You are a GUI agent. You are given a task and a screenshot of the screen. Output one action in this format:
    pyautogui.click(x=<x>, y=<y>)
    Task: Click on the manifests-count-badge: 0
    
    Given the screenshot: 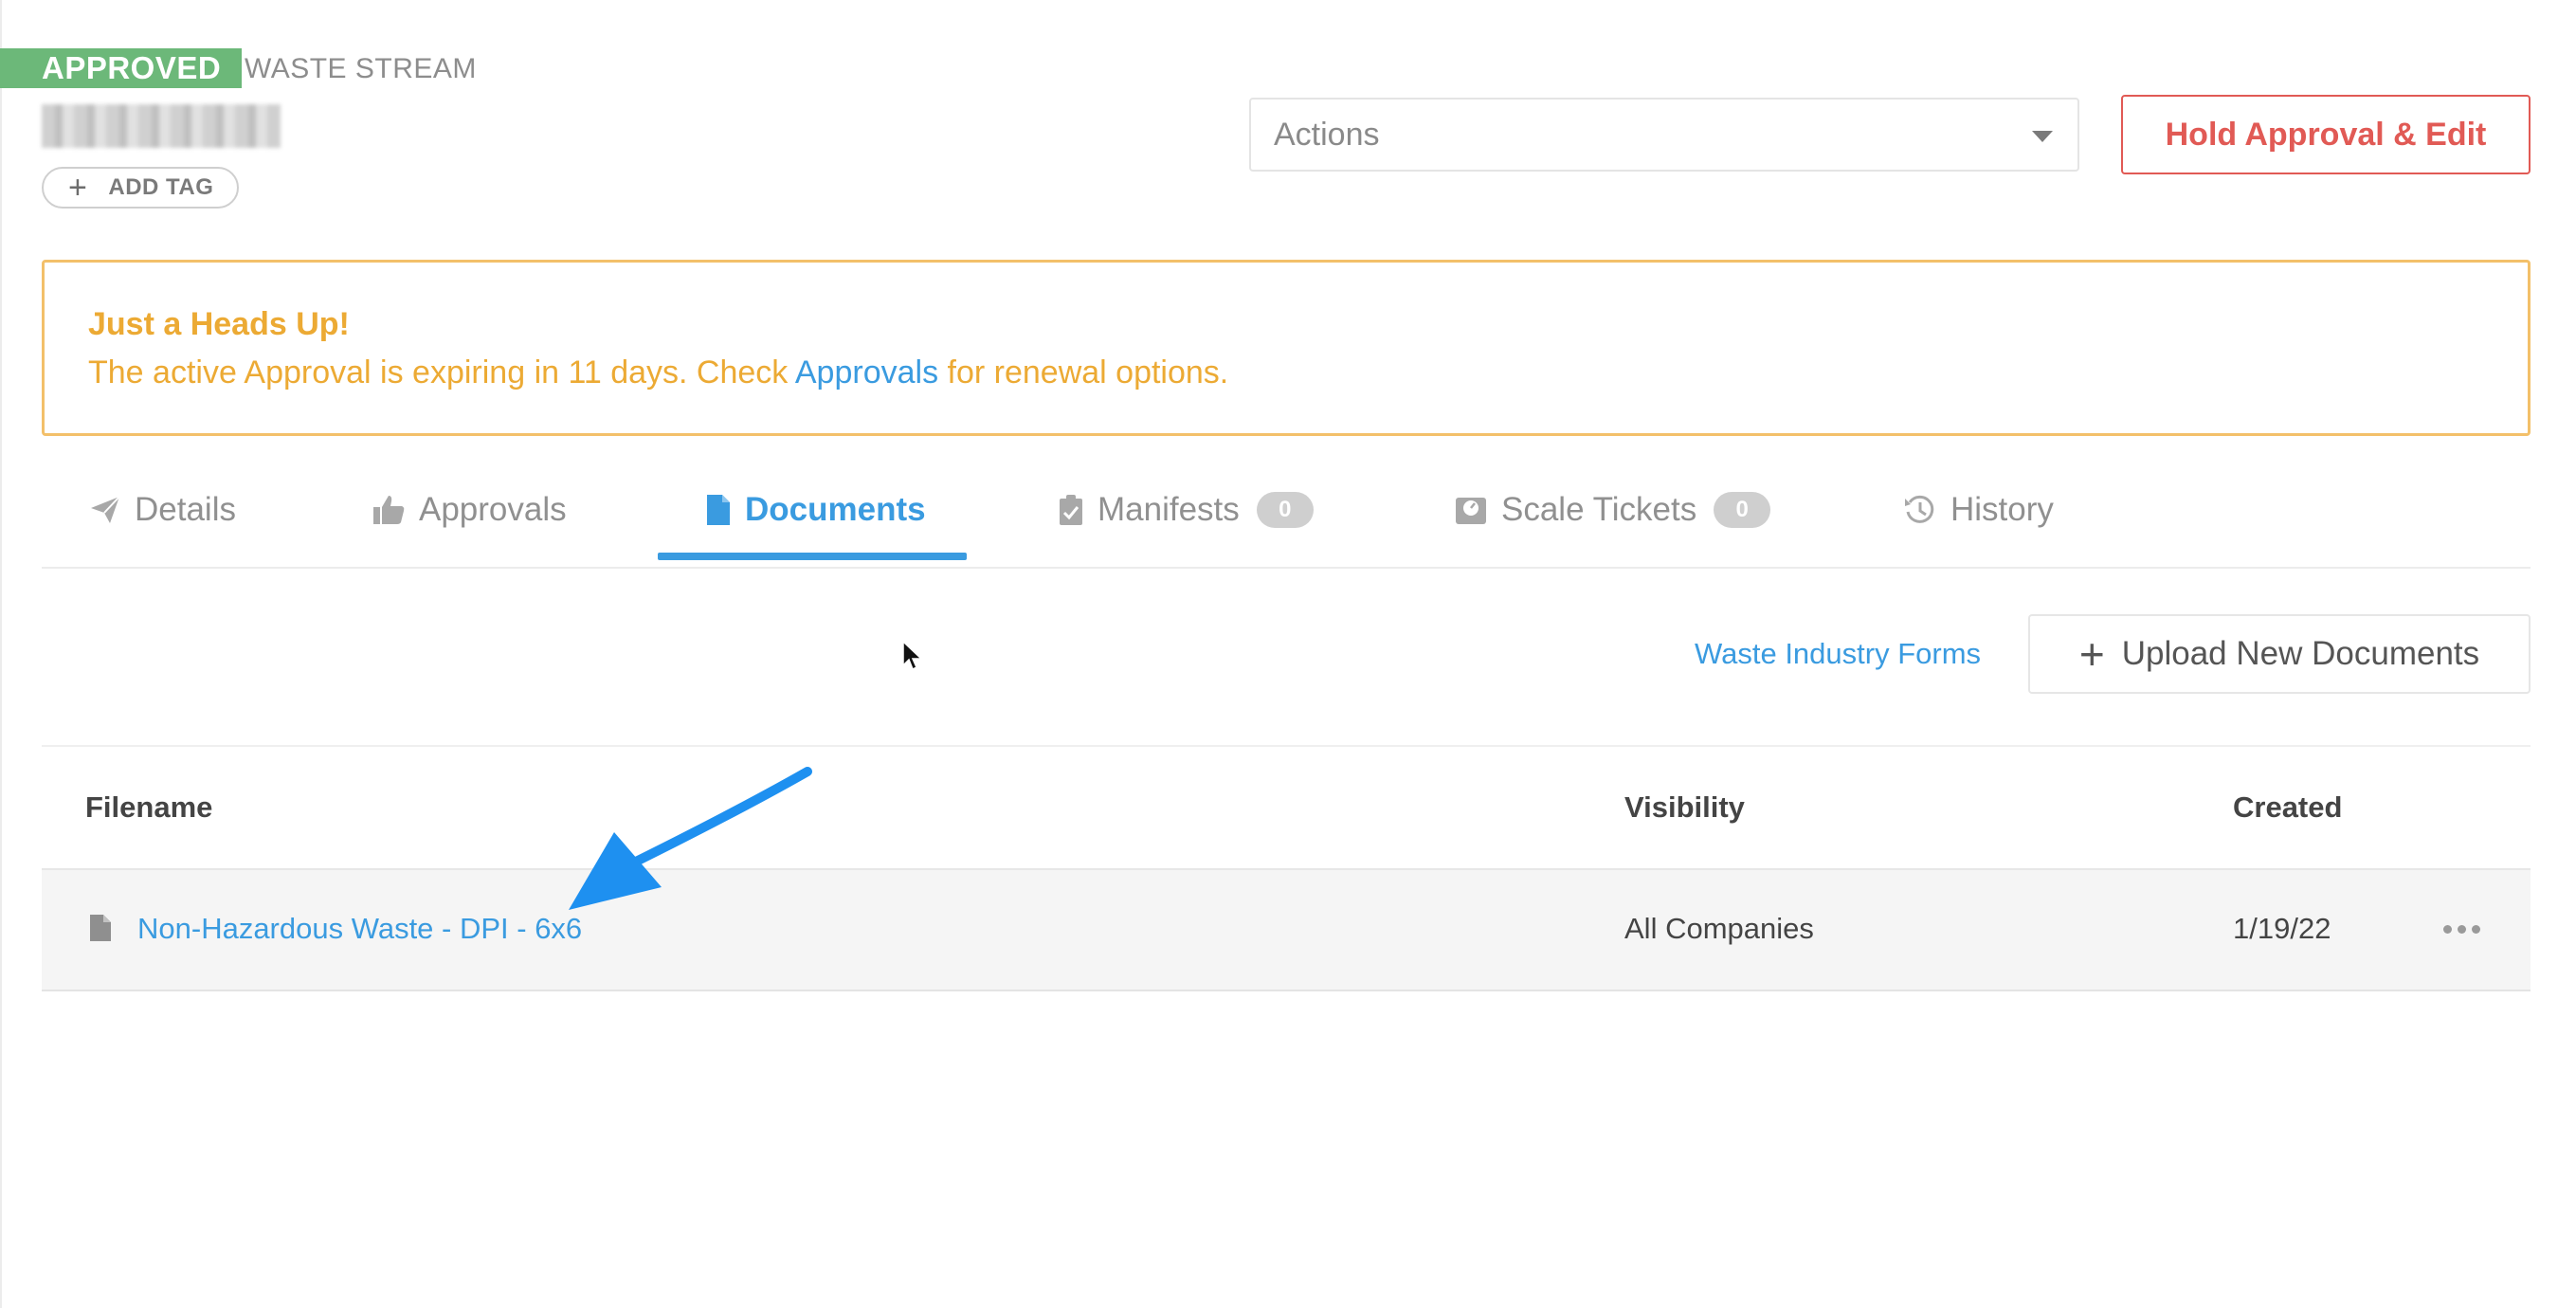 What is the action you would take?
    pyautogui.click(x=1285, y=510)
    